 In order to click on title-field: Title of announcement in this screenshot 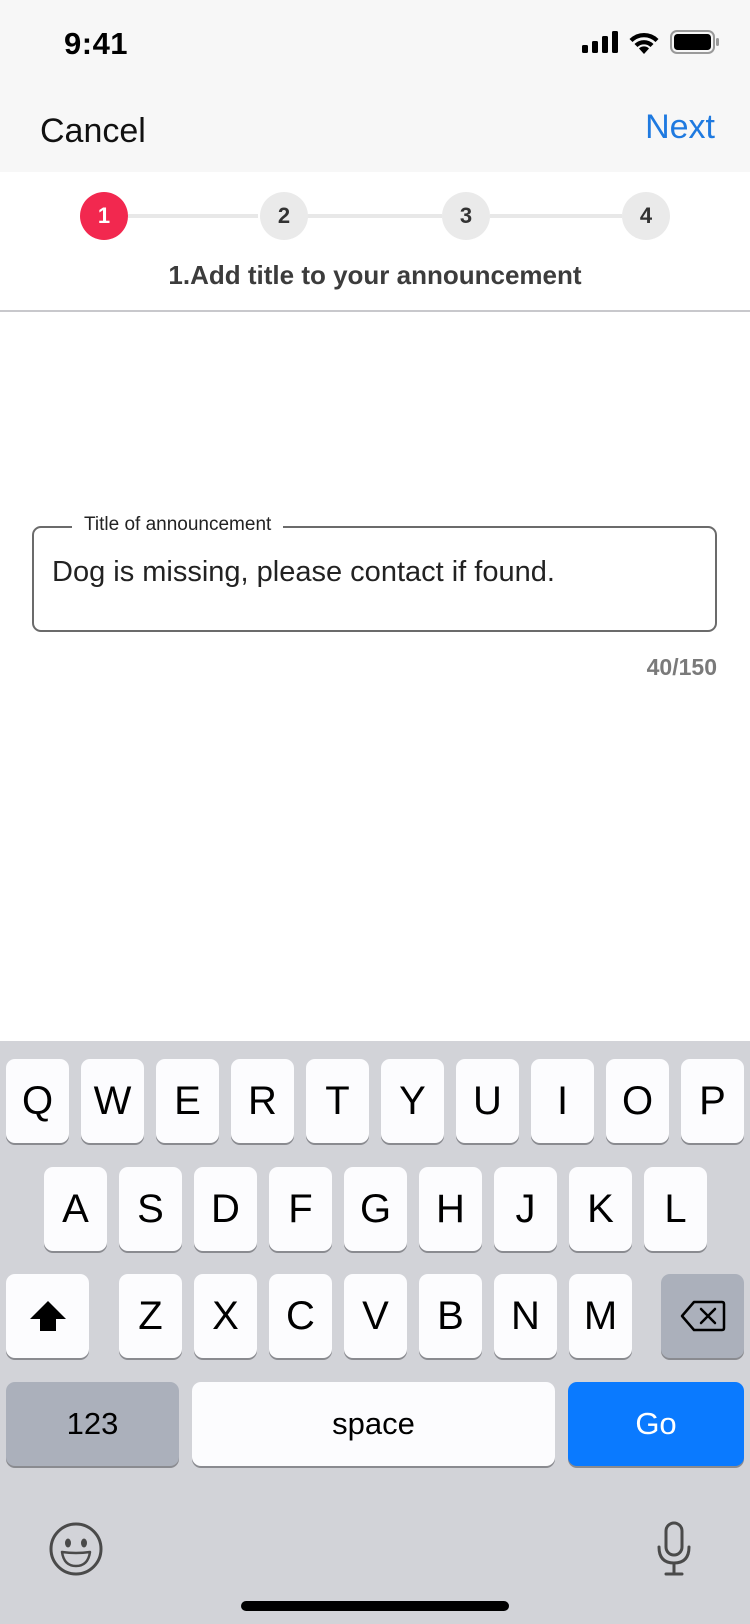, I will do `click(374, 573)`.